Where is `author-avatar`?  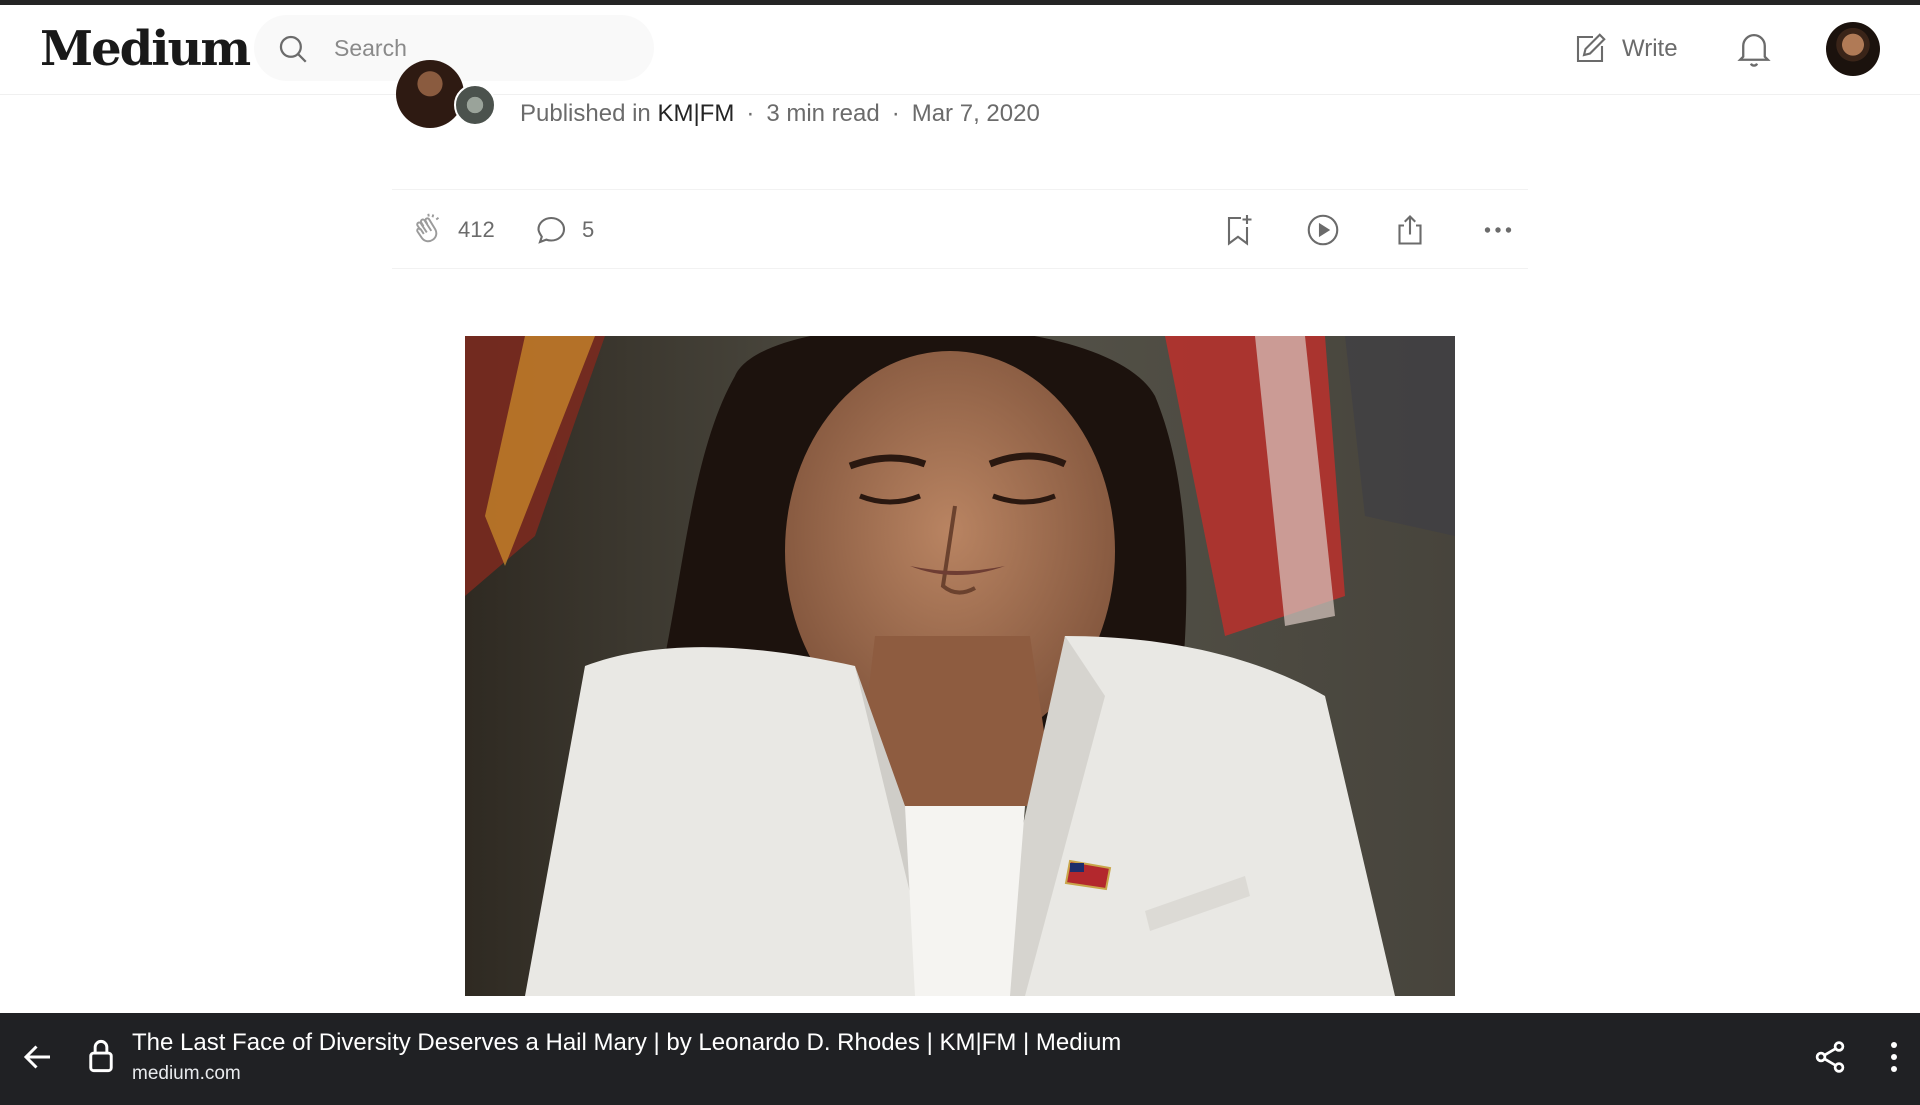
author-avatar is located at coordinates (430, 94).